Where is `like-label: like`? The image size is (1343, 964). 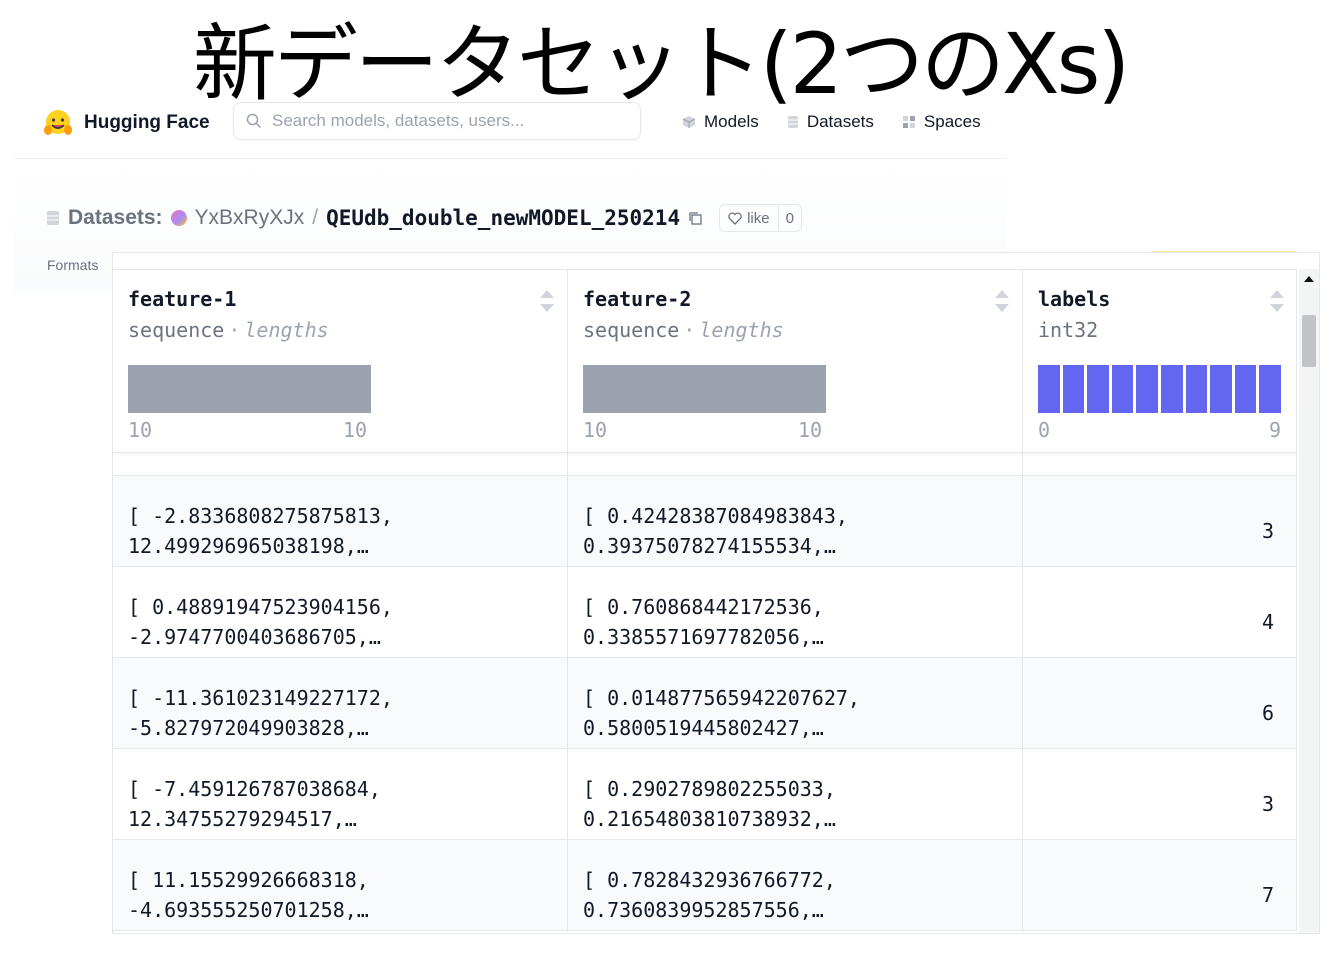 like-label: like is located at coordinates (758, 218).